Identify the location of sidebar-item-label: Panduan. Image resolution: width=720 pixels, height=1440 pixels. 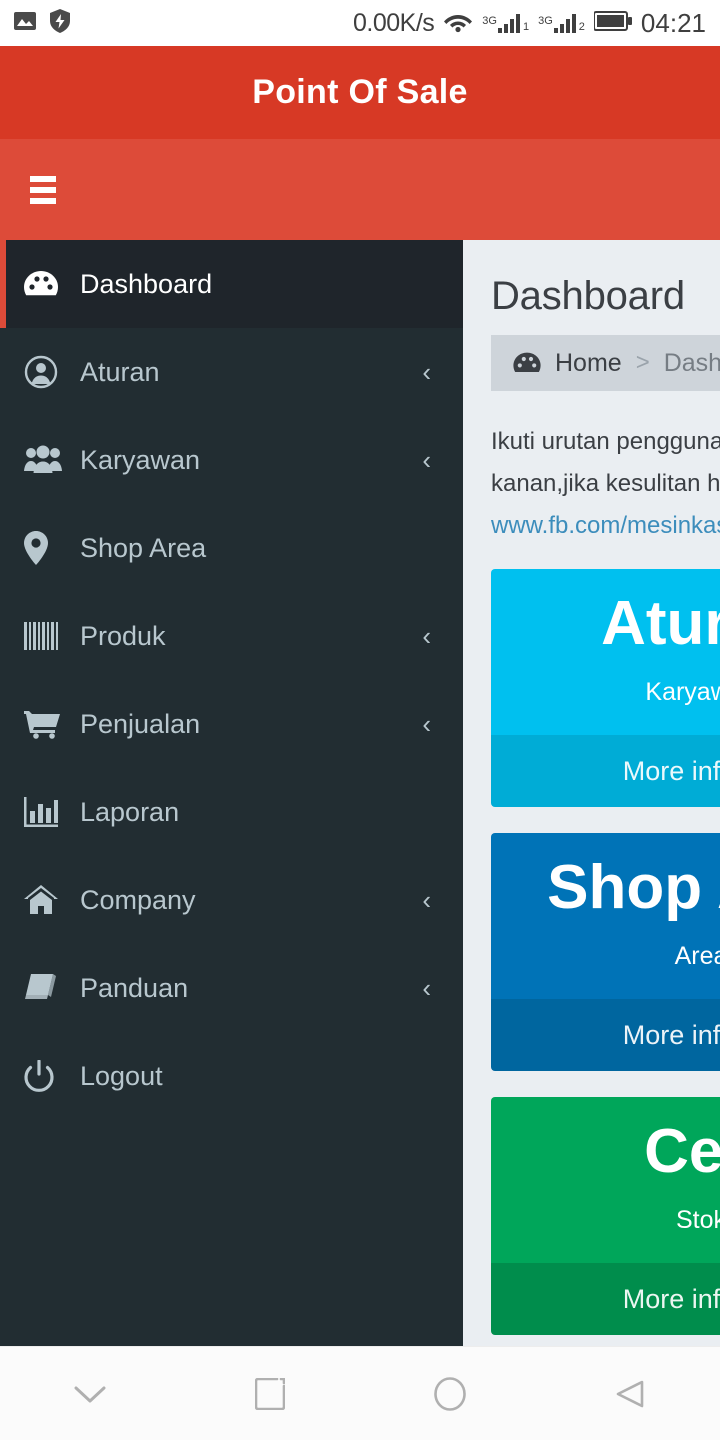
(134, 987).